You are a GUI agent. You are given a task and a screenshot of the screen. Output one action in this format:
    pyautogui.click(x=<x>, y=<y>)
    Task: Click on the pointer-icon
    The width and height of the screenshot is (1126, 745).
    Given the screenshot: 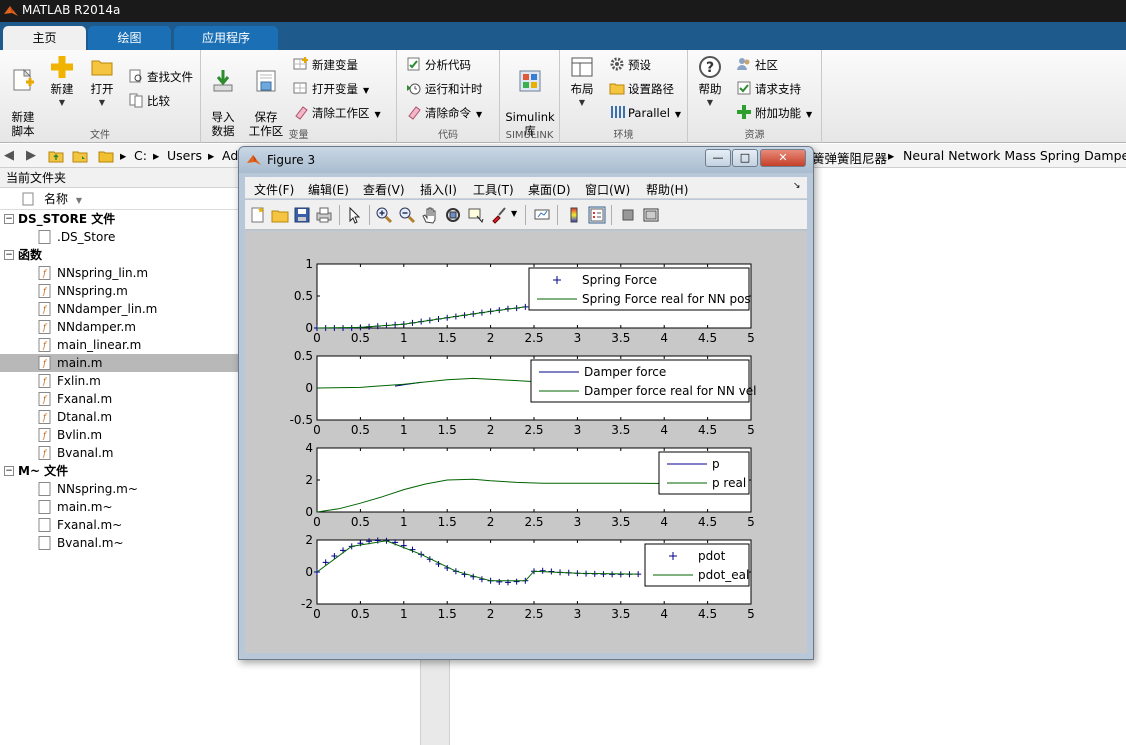 What is the action you would take?
    pyautogui.click(x=354, y=215)
    